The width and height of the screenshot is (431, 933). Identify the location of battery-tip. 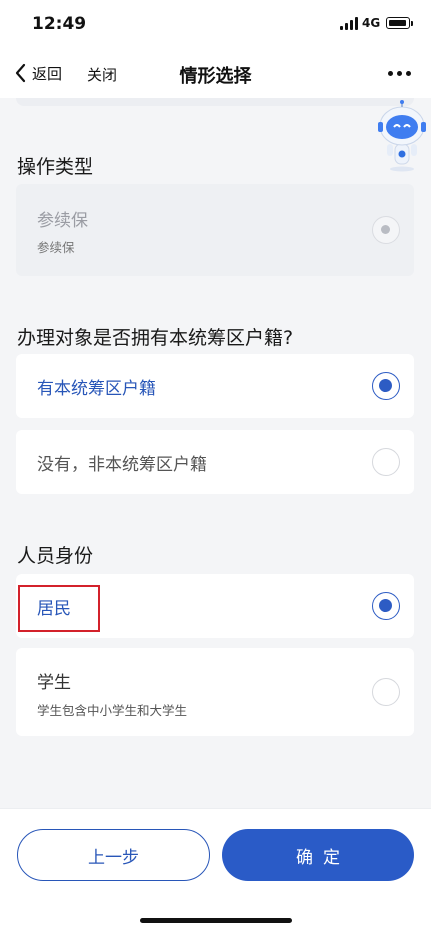
(412, 23).